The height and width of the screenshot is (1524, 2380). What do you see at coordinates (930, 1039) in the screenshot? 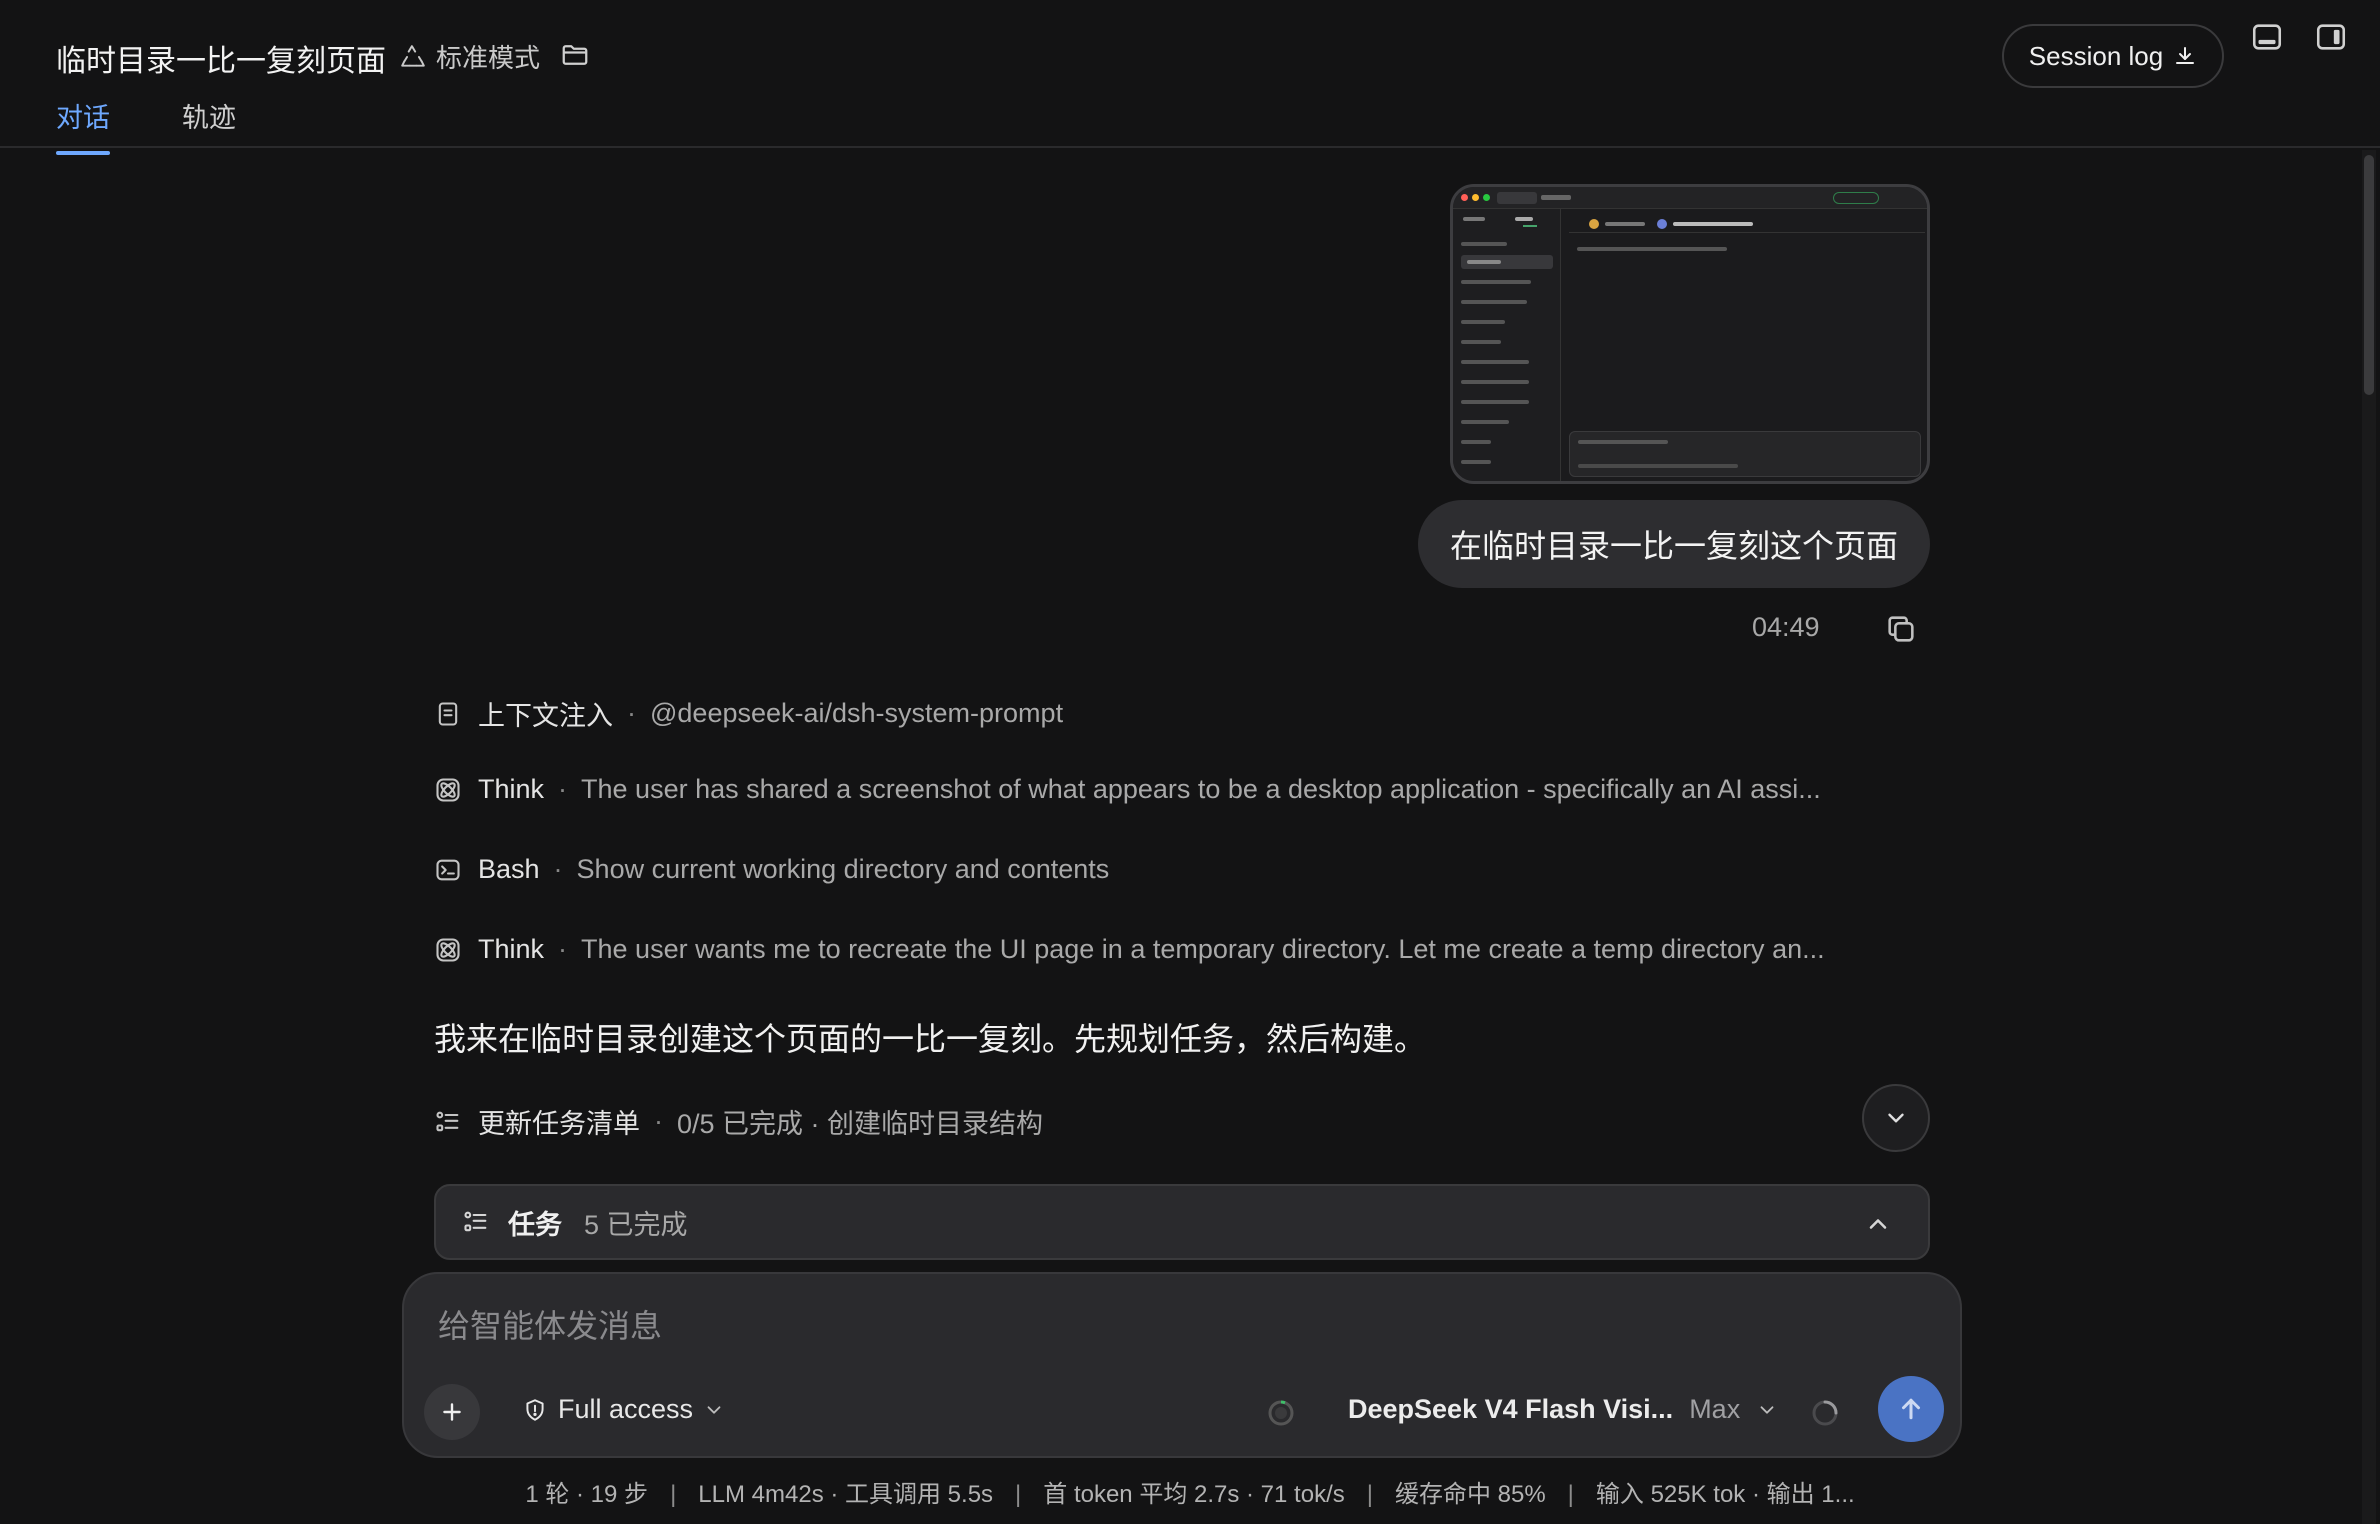
I see `assistant-message-text: 我来在临时目录创建这个页面的一比一复刻。先规划任务，然后构建。` at bounding box center [930, 1039].